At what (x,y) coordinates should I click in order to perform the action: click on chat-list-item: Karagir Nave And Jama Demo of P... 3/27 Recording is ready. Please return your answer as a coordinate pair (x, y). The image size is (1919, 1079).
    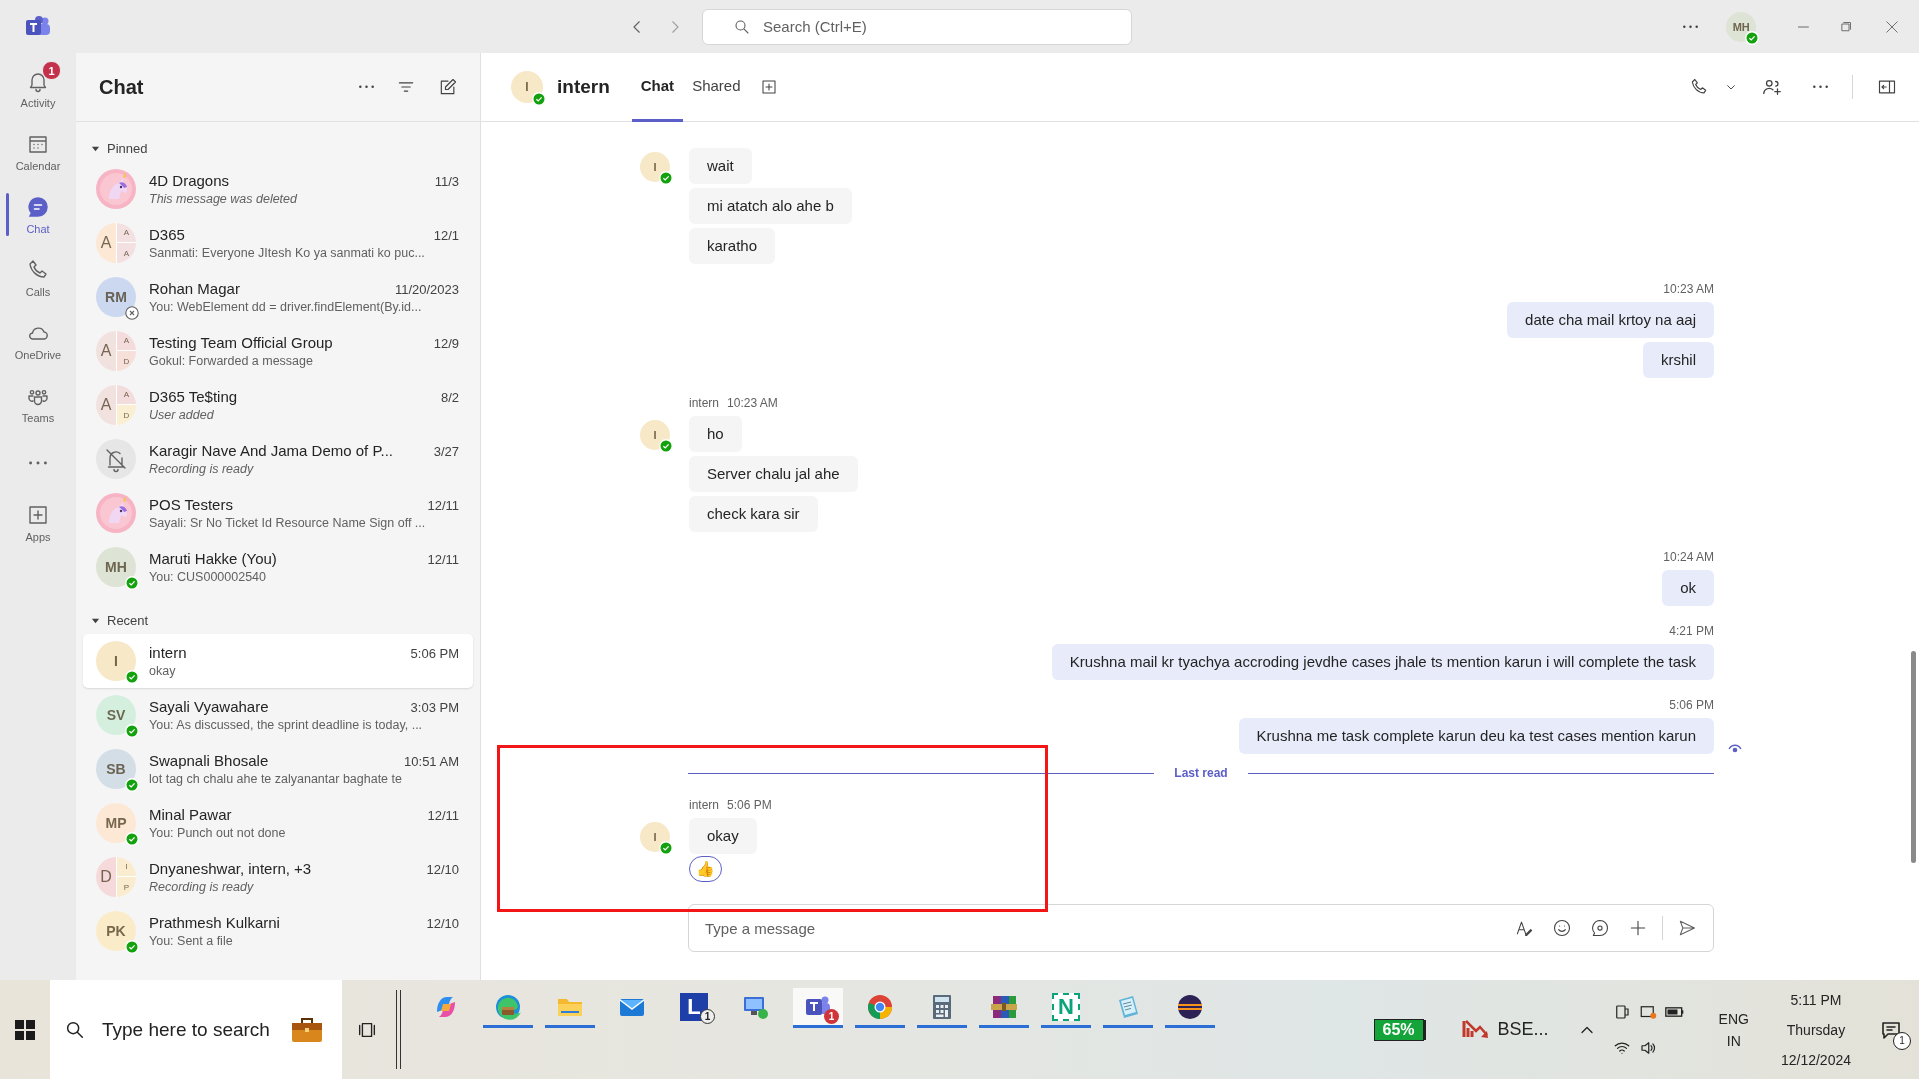
    Looking at the image, I should click on (278, 459).